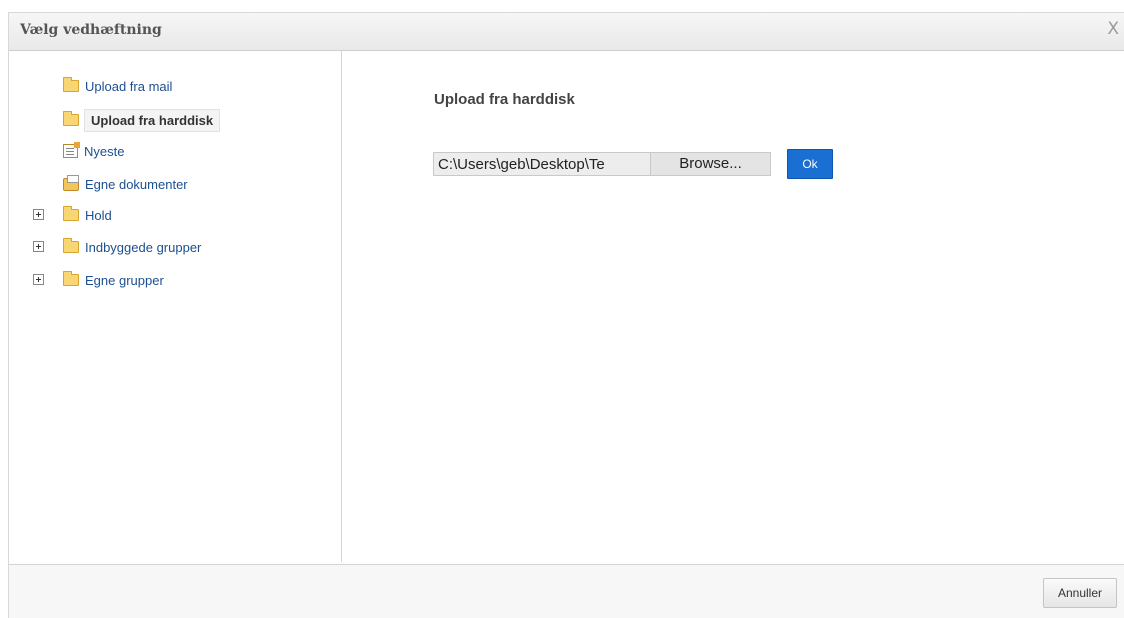  What do you see at coordinates (98, 215) in the screenshot?
I see `tree-item-label: Hold` at bounding box center [98, 215].